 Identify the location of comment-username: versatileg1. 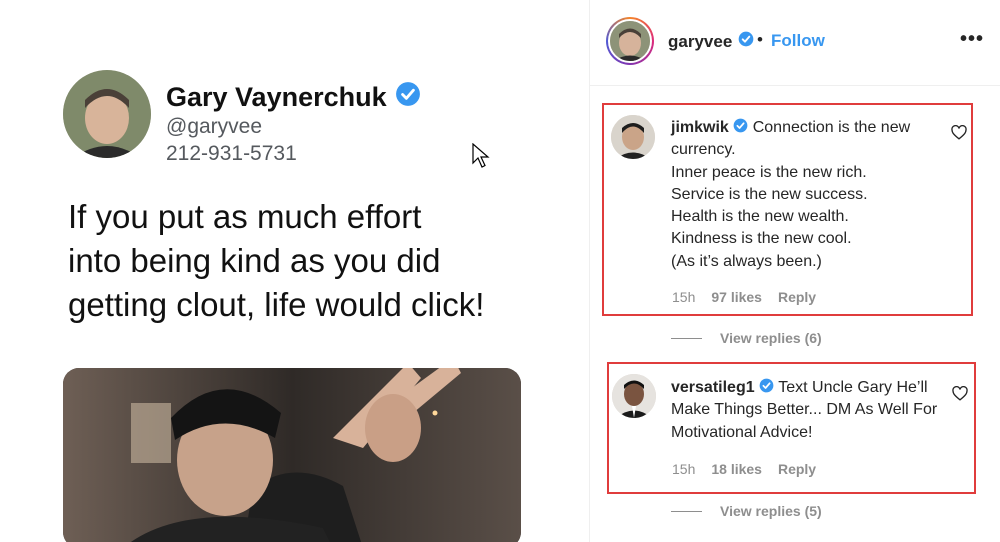
(713, 387).